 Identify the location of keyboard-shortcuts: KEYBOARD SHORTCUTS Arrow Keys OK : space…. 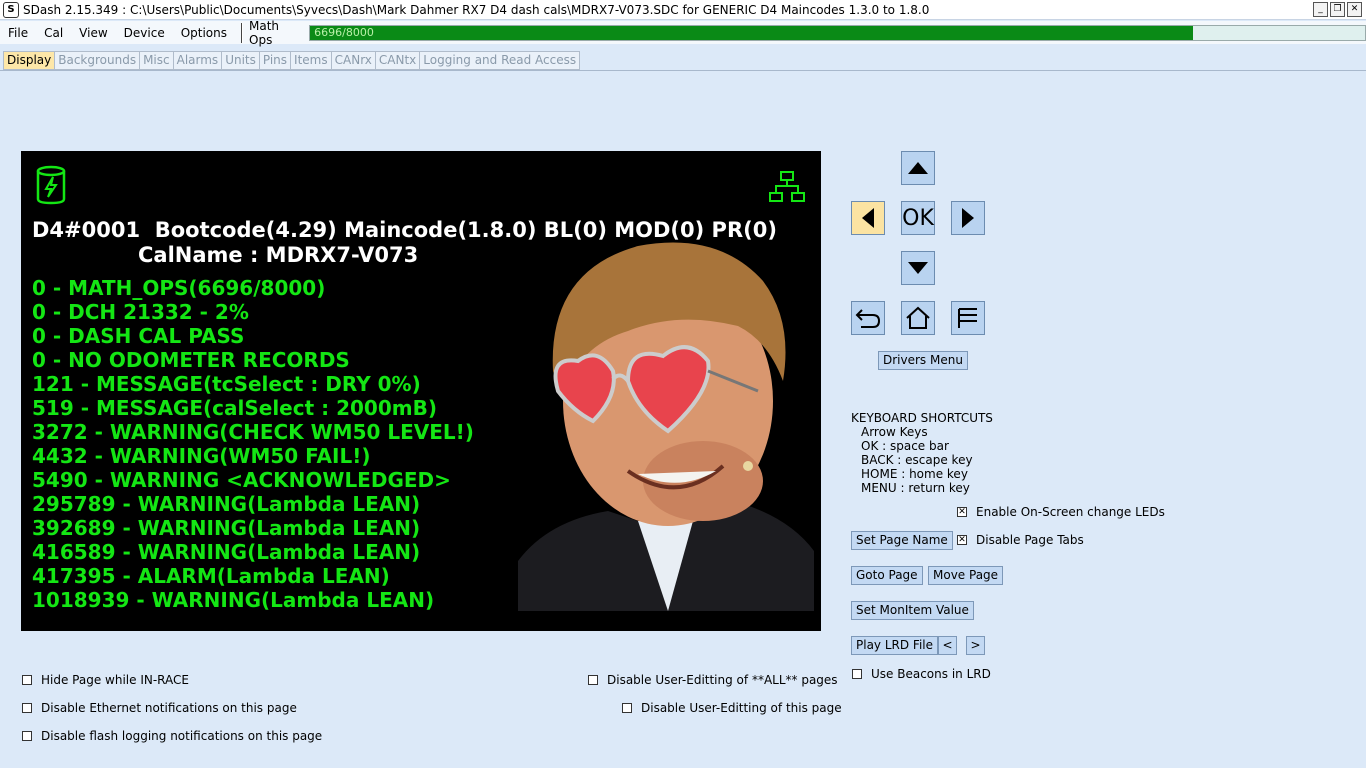
(922, 453).